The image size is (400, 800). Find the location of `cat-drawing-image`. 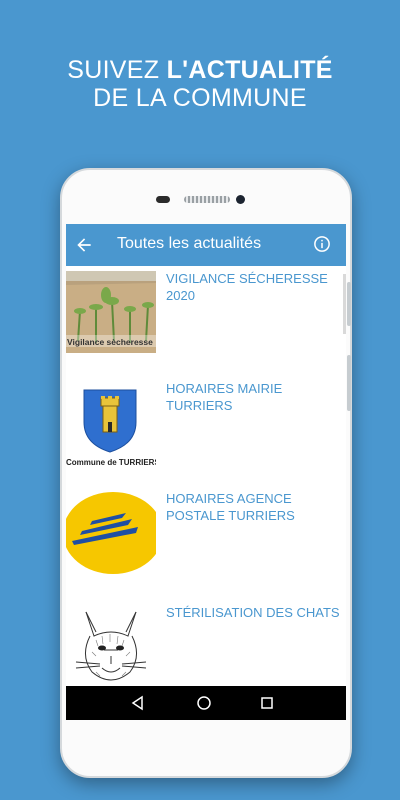

cat-drawing-image is located at coordinates (111, 648).